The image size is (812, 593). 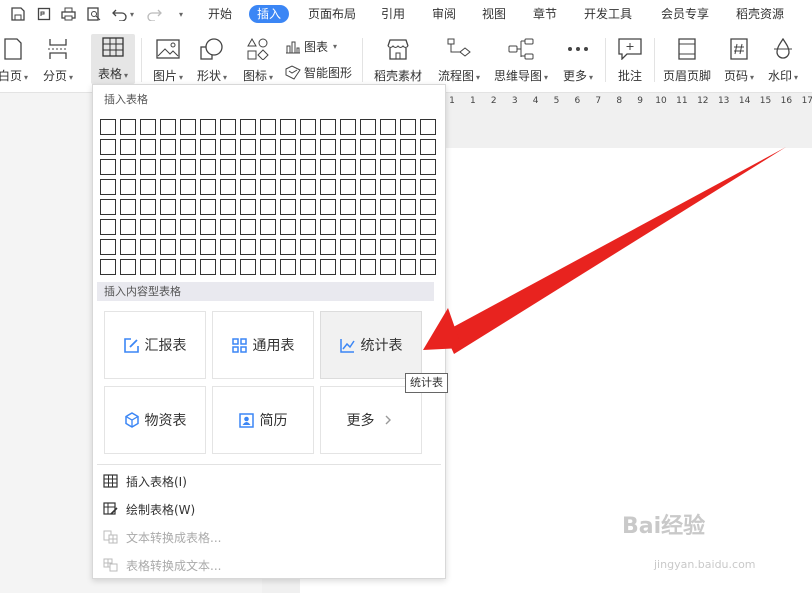 I want to click on arrow-shaft, so click(x=615, y=250).